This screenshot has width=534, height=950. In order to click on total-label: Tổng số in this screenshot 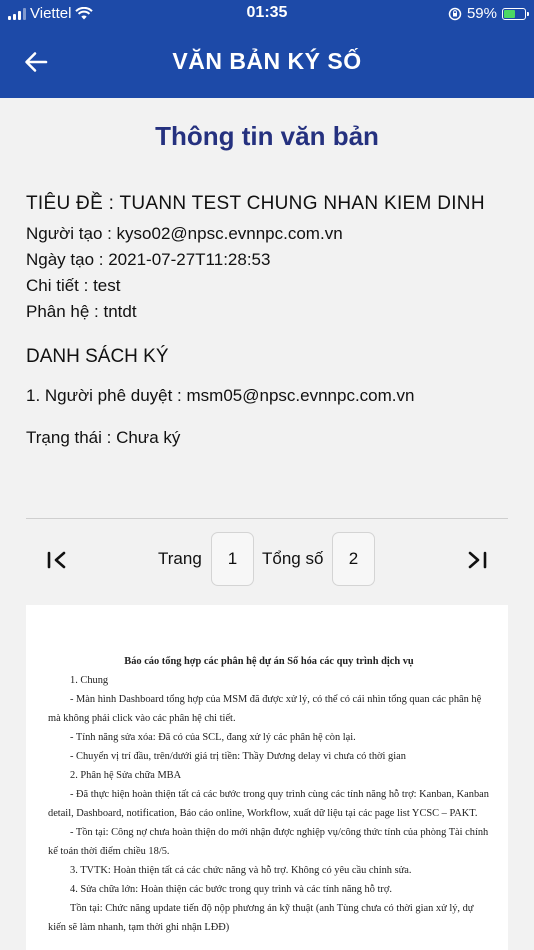, I will do `click(293, 558)`.